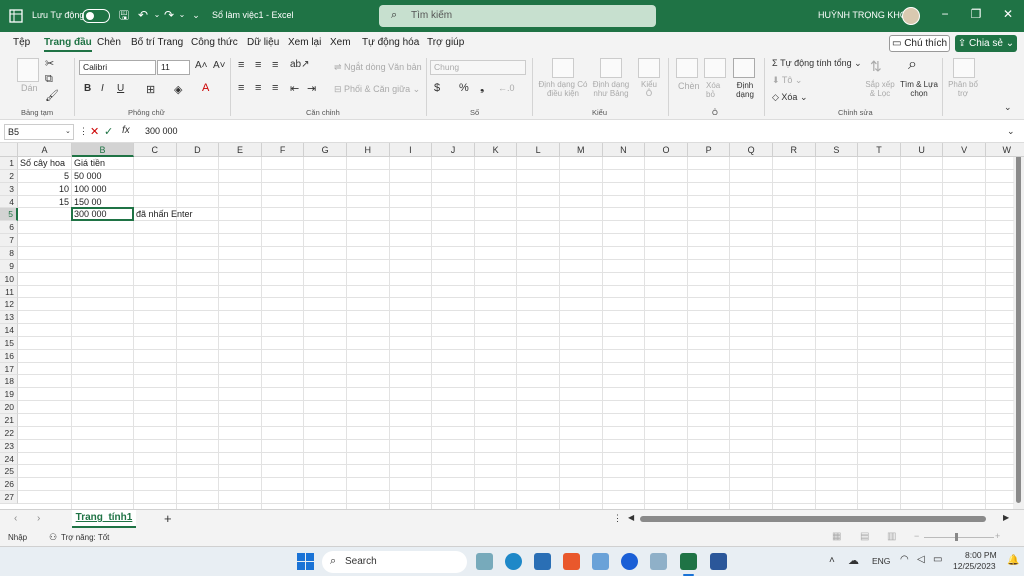  What do you see at coordinates (9, 459) in the screenshot?
I see `row-header-24: 24` at bounding box center [9, 459].